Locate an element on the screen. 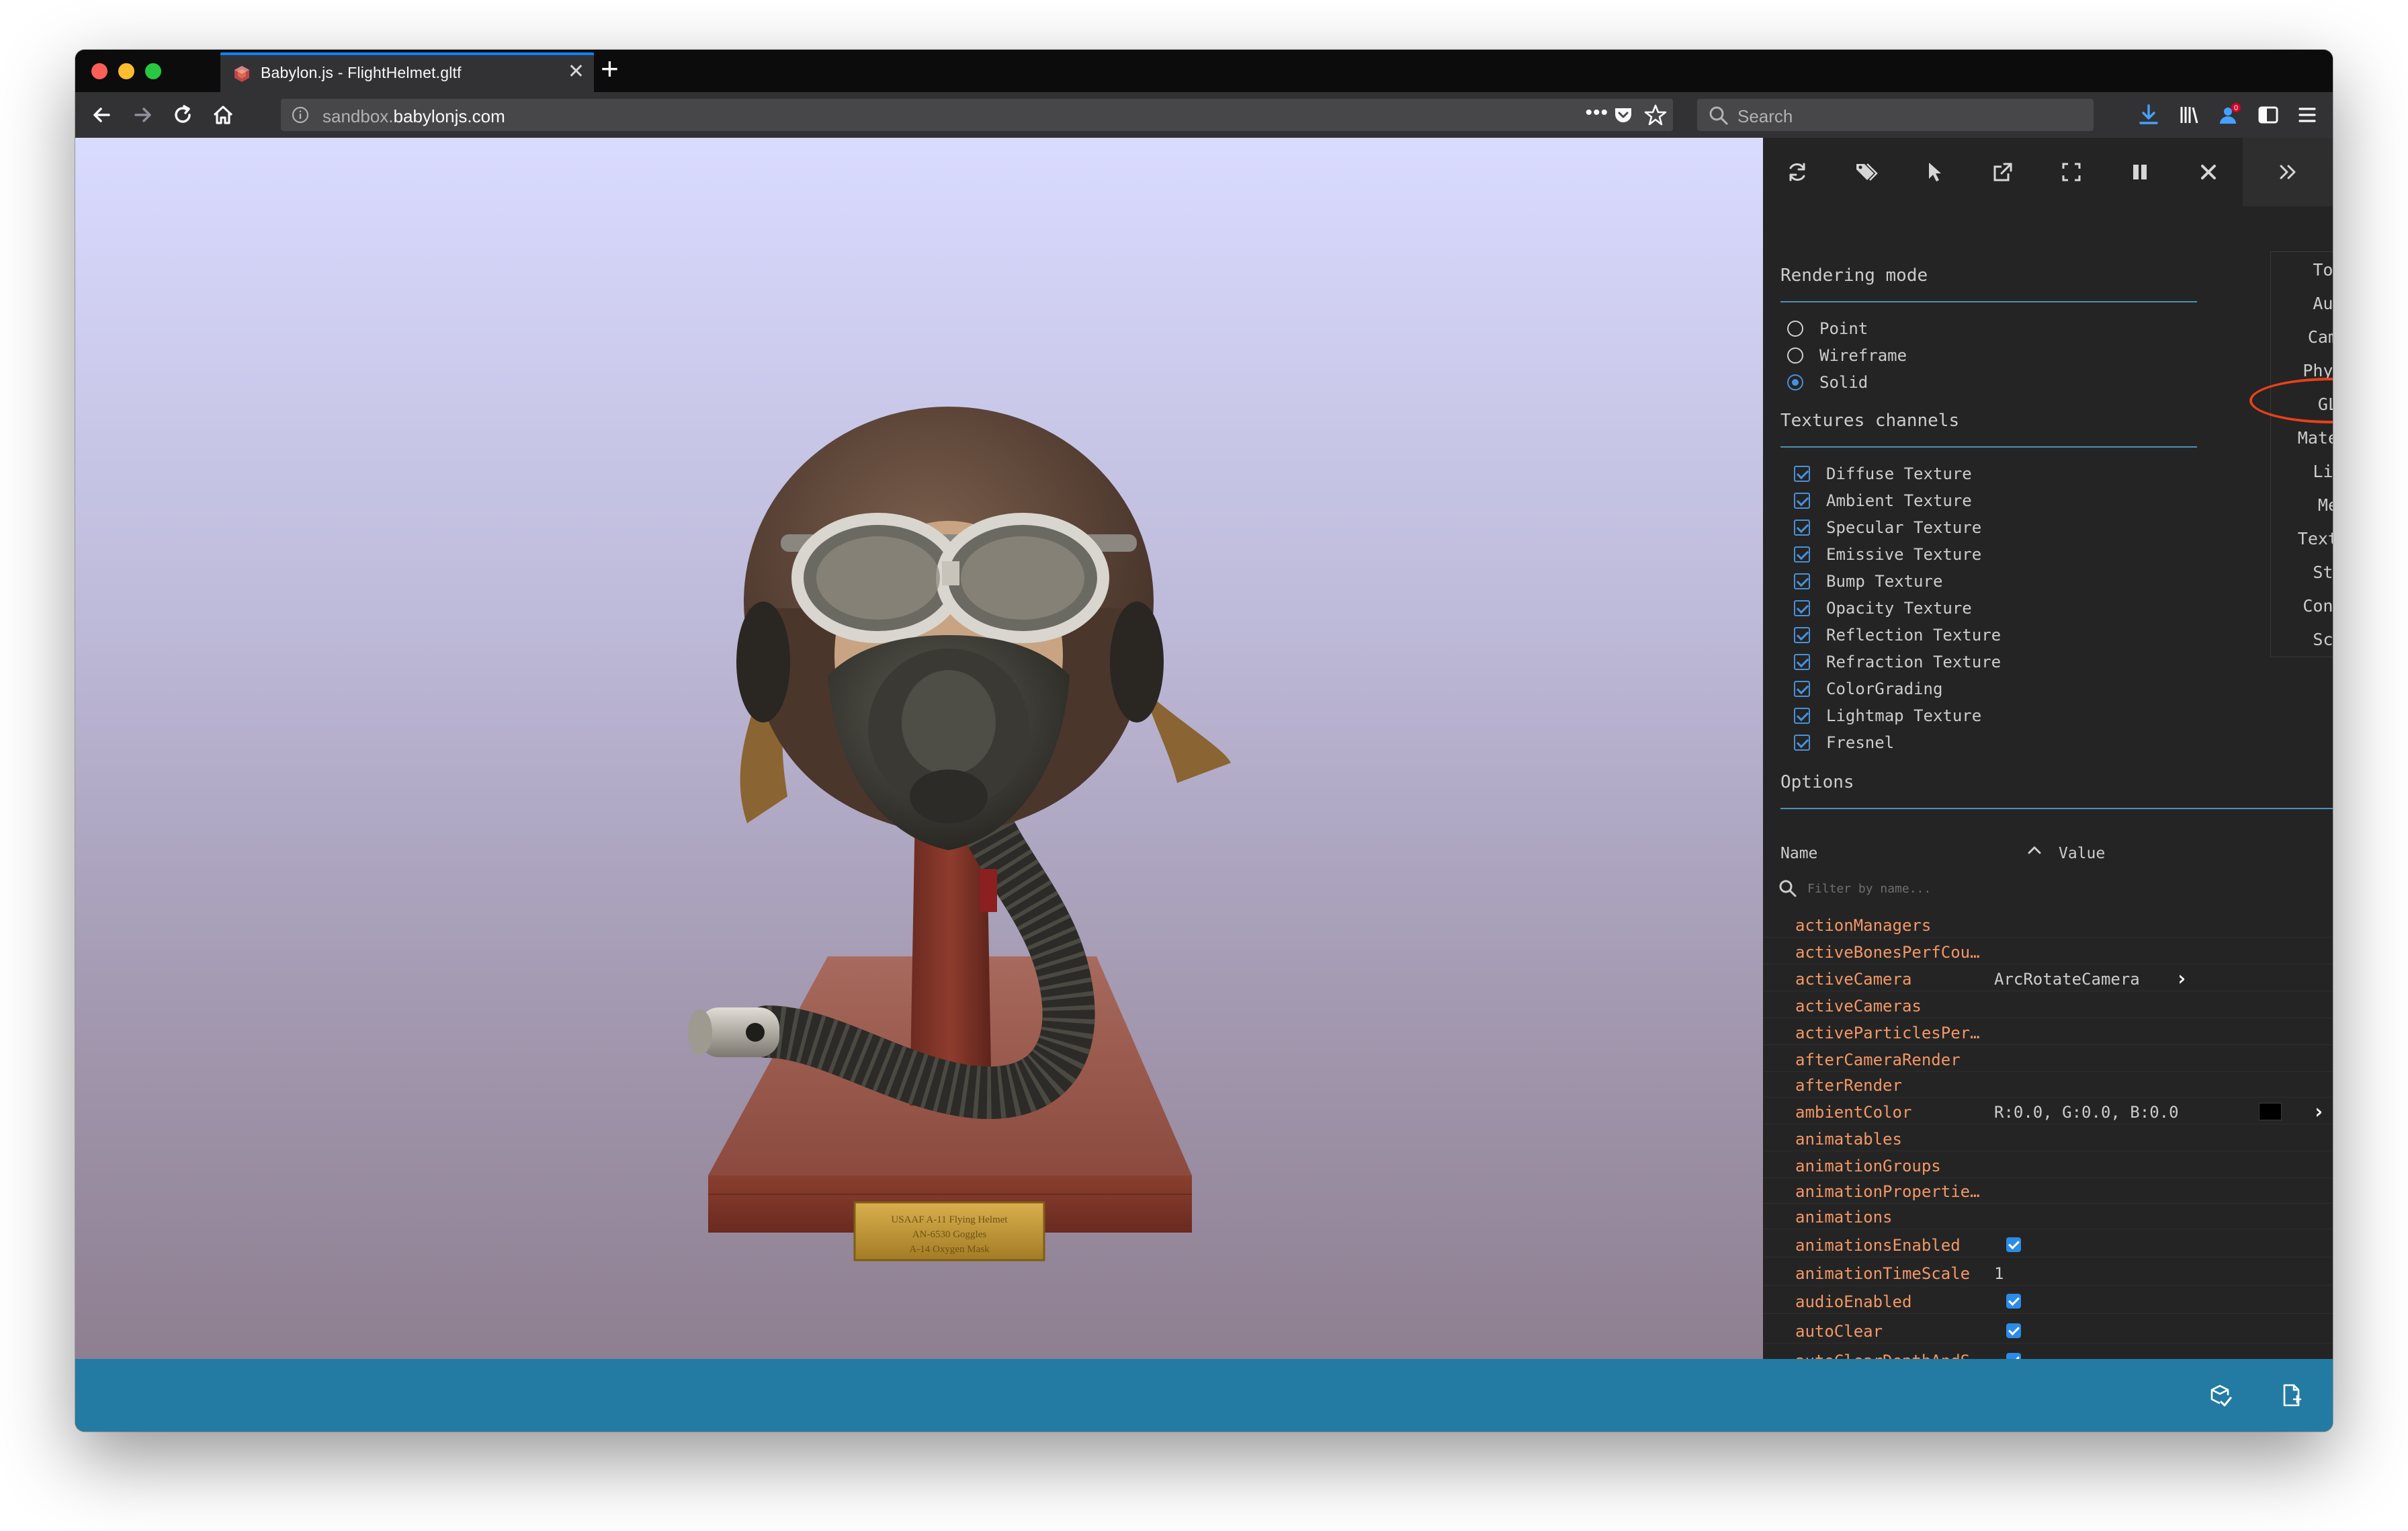 The image size is (2408, 1531). property-name: animationsEnabled is located at coordinates (1878, 1245).